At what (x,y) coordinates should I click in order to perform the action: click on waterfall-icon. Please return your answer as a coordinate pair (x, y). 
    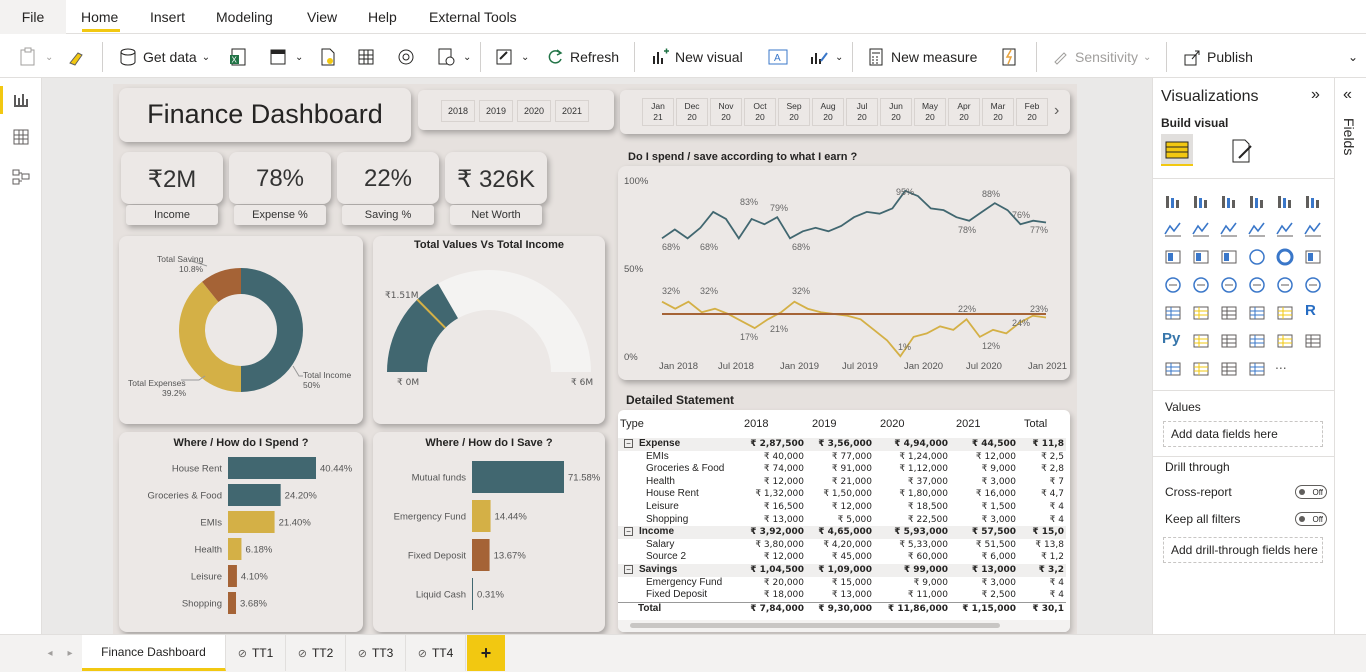
    Looking at the image, I should click on (1173, 257).